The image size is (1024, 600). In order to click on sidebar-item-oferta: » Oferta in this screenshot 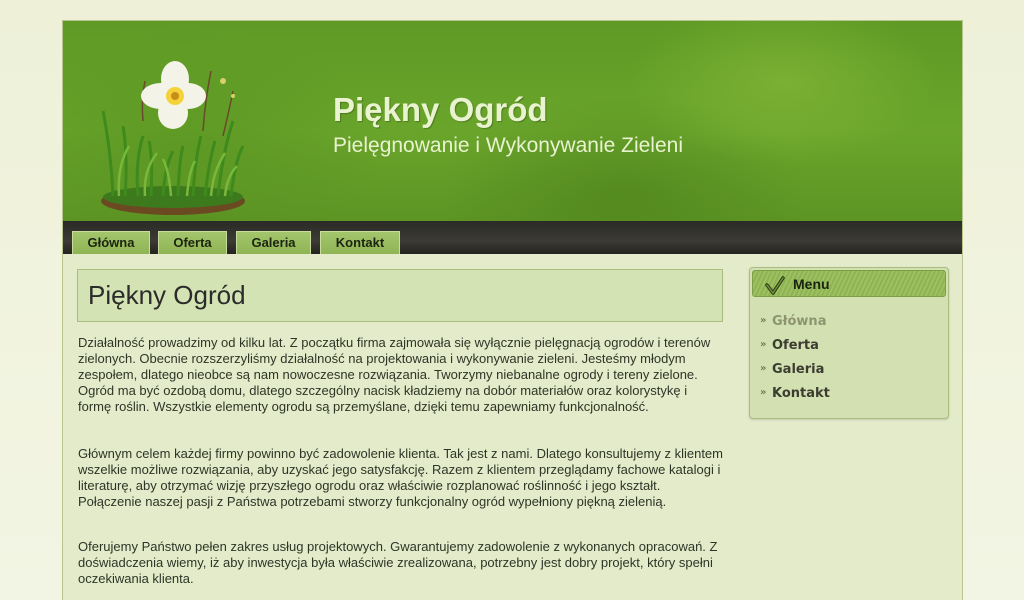, I will do `click(795, 350)`.